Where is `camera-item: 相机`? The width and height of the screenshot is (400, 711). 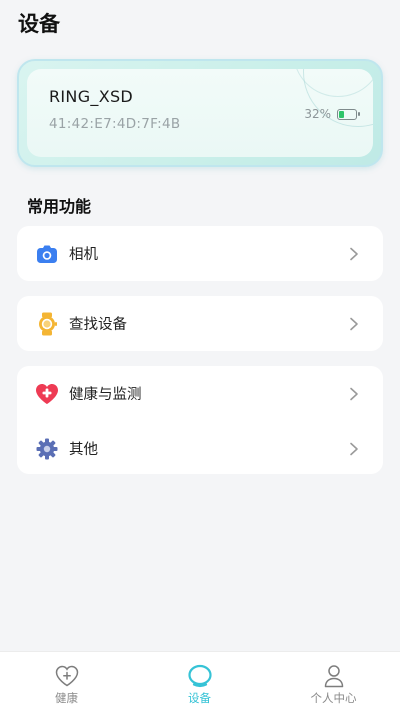
camera-item: 相机 is located at coordinates (200, 253).